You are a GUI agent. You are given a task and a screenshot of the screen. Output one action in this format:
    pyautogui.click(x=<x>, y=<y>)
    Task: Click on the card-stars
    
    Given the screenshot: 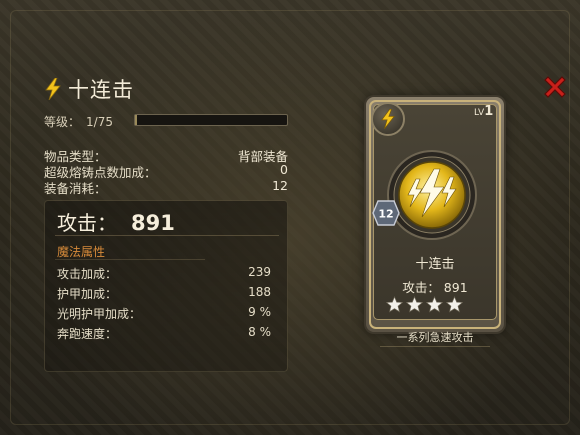 What is the action you would take?
    pyautogui.click(x=424, y=304)
    